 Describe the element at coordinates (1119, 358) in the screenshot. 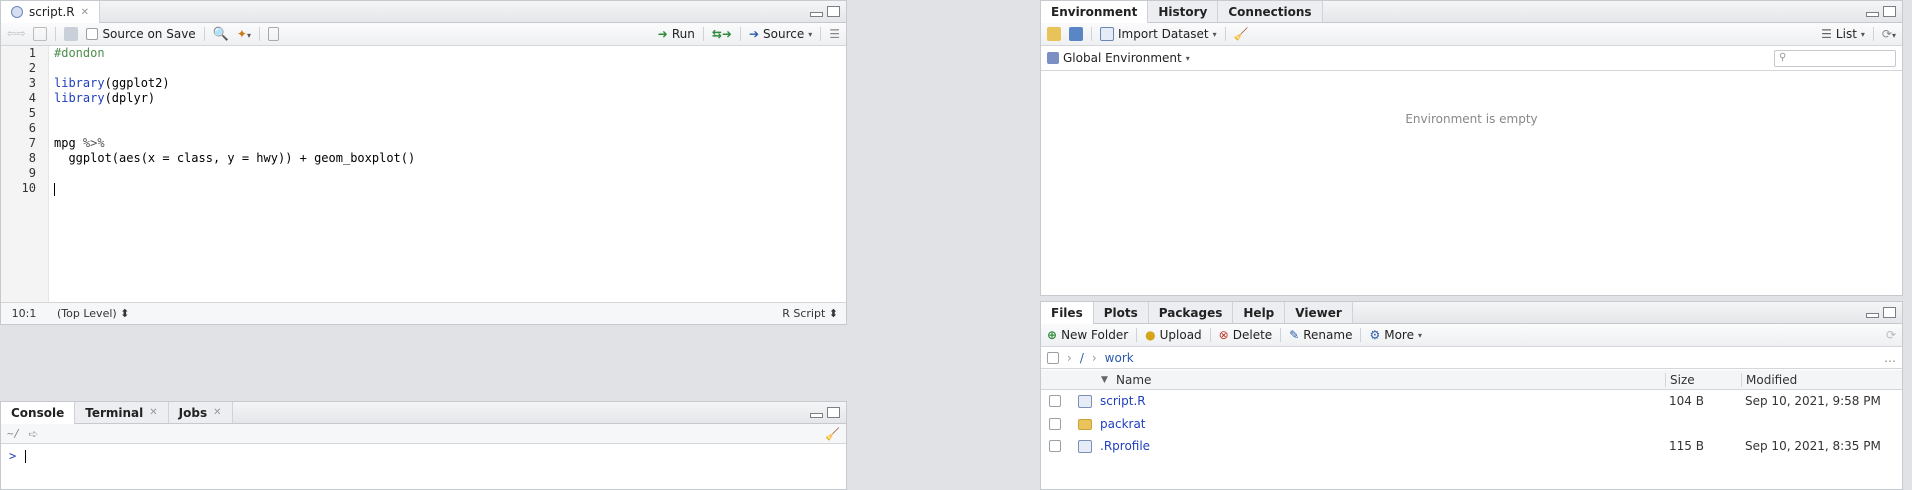

I see `breadcrumb-work: work` at that location.